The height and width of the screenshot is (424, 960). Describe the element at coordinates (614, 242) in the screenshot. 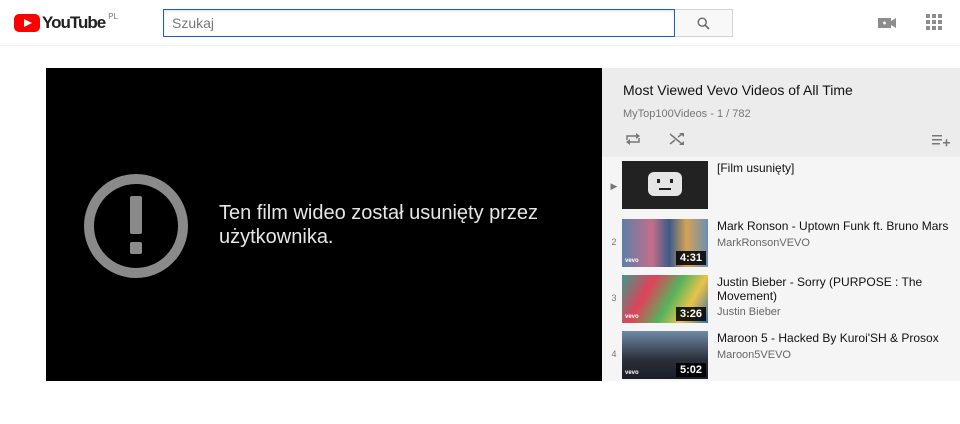

I see `playlist-item-index: 2` at that location.